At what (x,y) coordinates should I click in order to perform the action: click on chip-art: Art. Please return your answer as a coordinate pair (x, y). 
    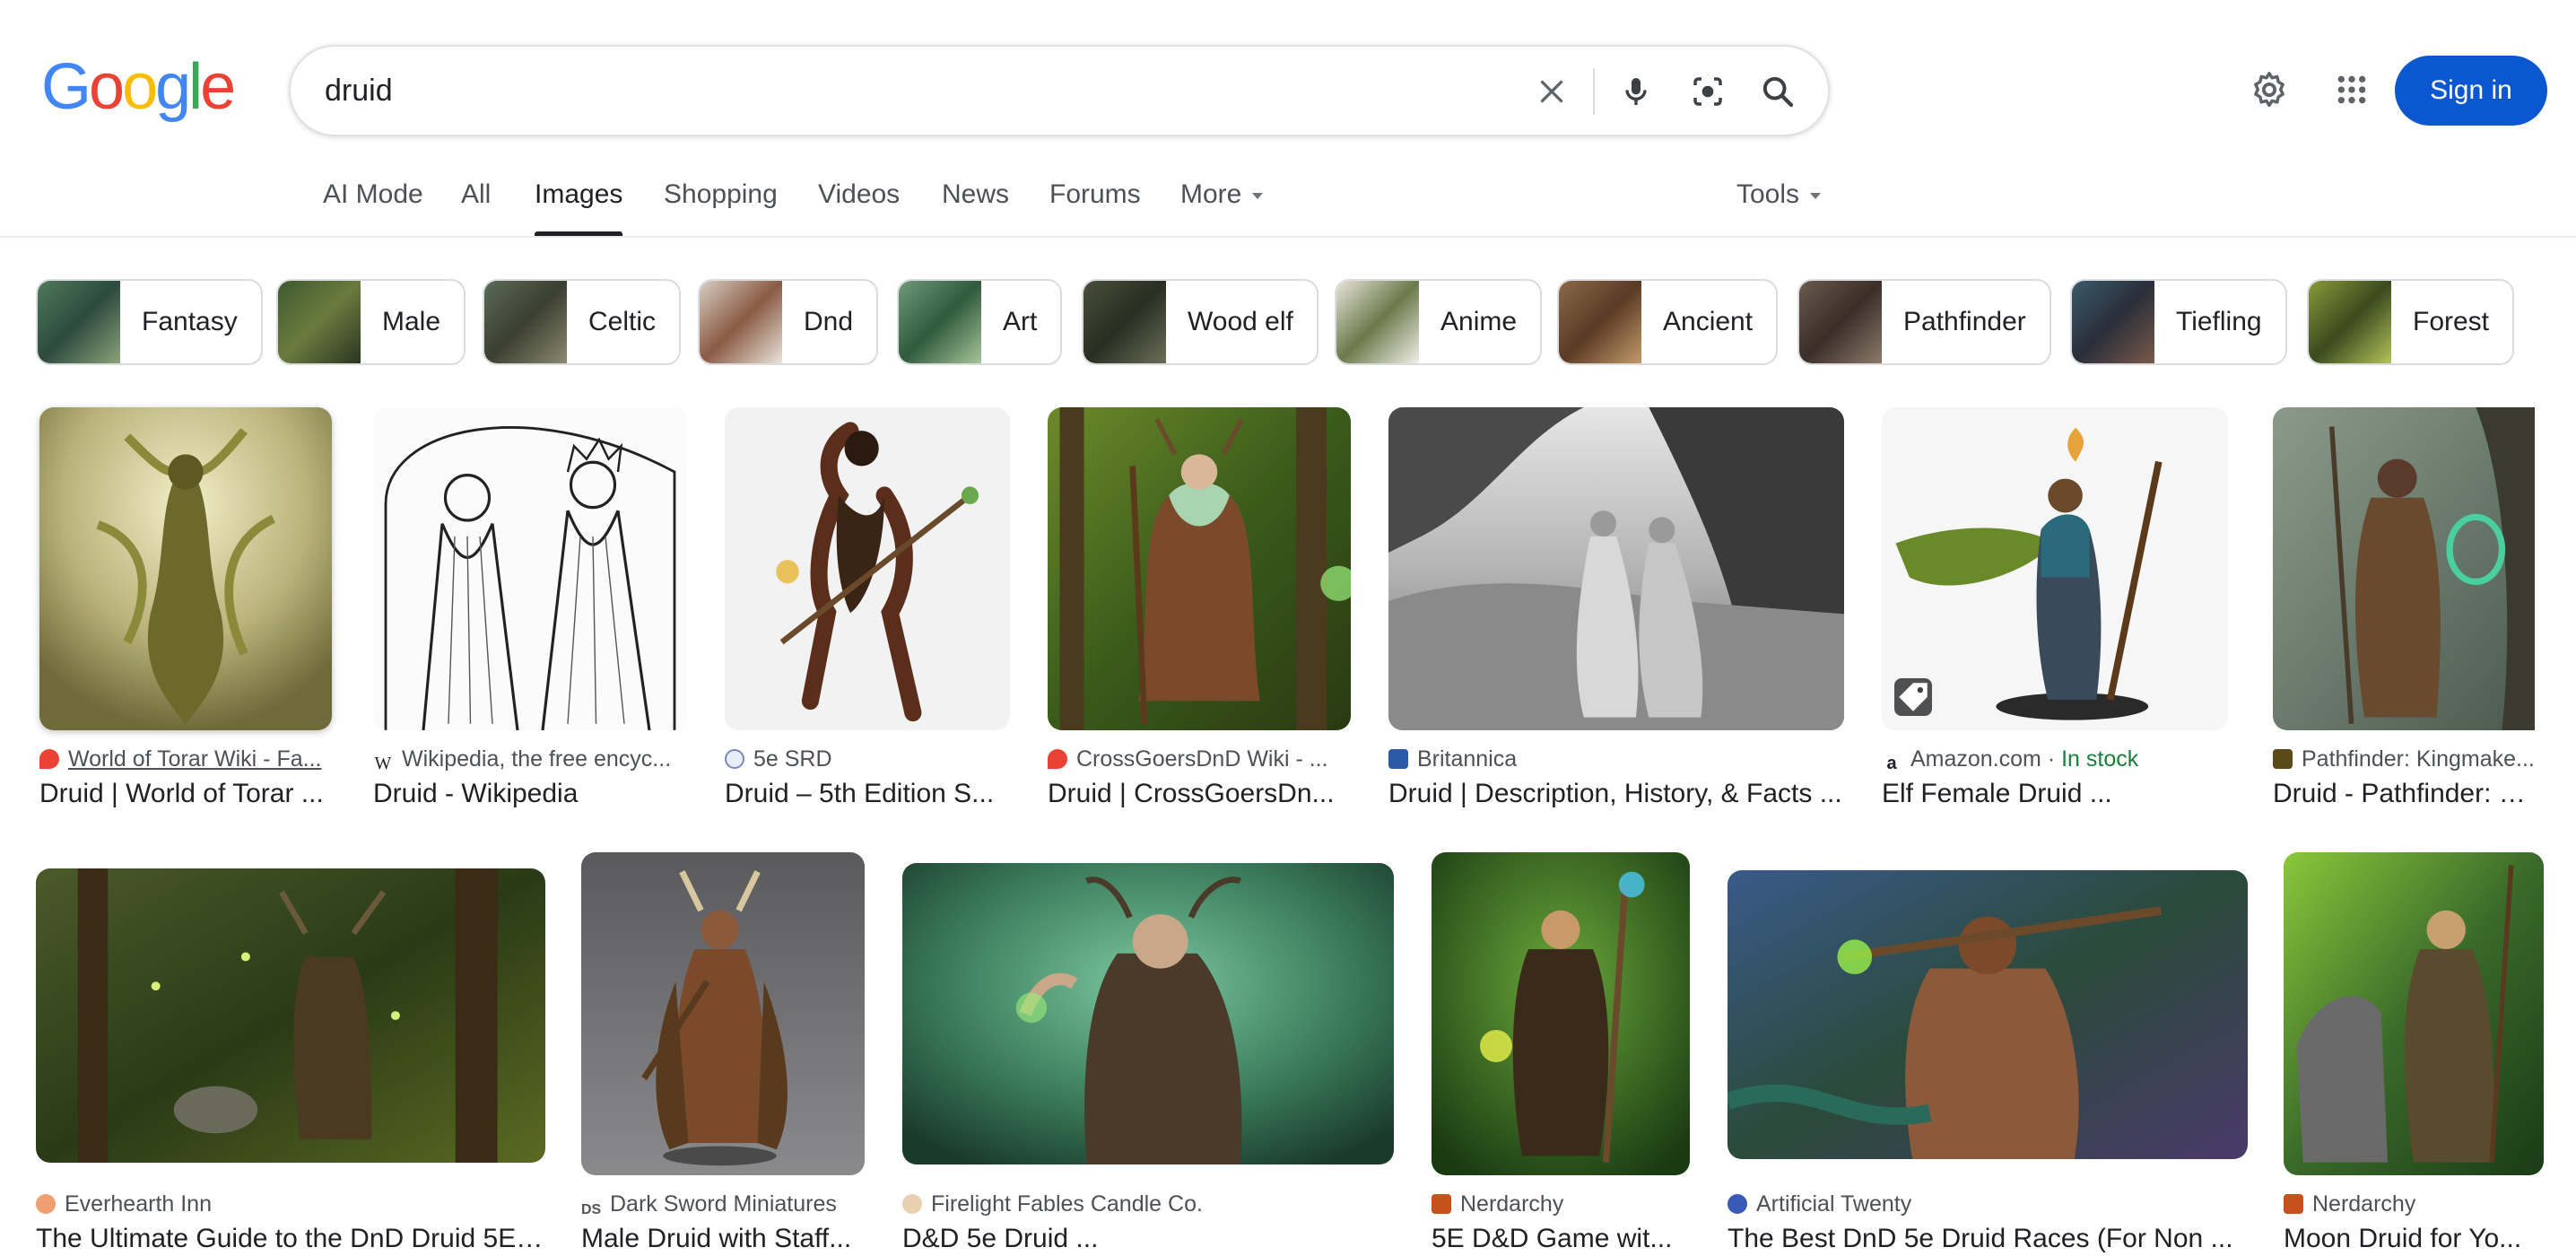
    Looking at the image, I should click on (980, 322).